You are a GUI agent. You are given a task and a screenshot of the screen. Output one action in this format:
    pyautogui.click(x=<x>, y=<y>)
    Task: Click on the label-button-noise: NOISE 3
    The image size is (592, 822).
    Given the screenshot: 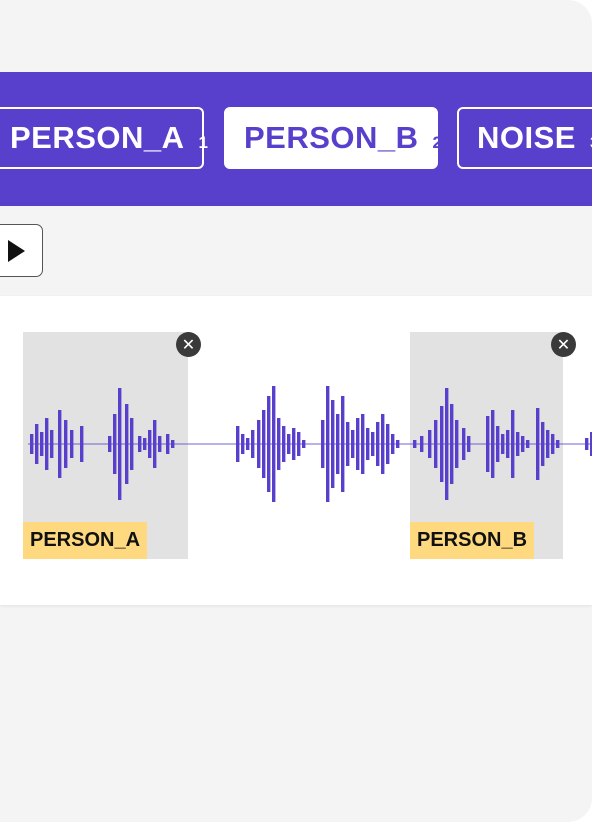 What is the action you would take?
    pyautogui.click(x=524, y=138)
    